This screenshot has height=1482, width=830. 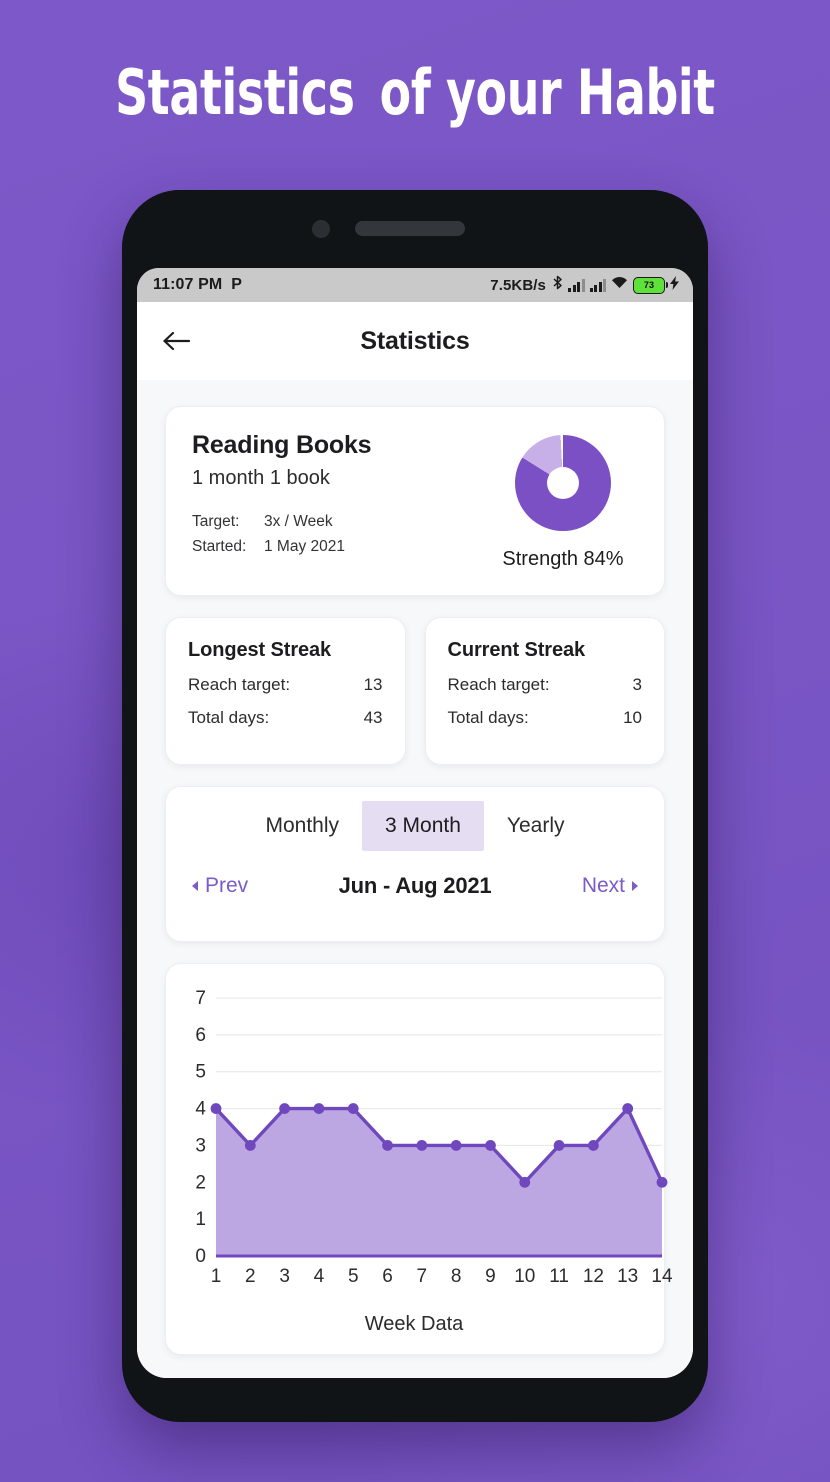 I want to click on phone-top-bezel, so click(x=415, y=229).